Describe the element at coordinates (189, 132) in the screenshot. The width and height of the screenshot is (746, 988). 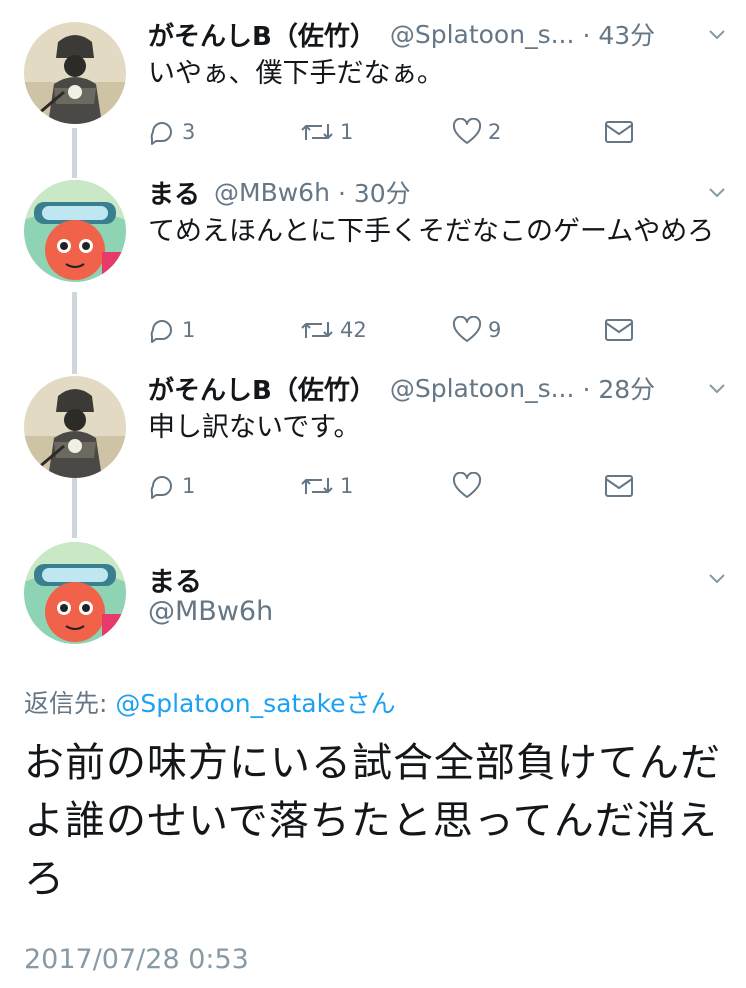
I see `reply-count: 3` at that location.